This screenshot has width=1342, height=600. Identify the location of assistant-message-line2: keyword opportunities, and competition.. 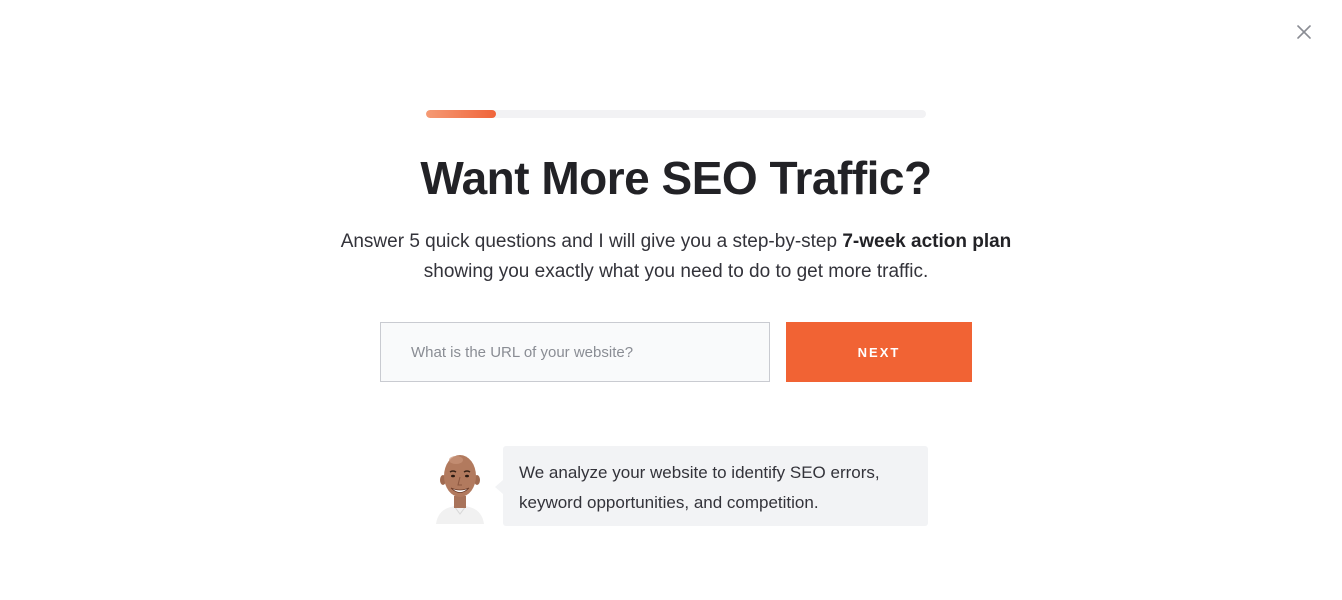
(669, 502).